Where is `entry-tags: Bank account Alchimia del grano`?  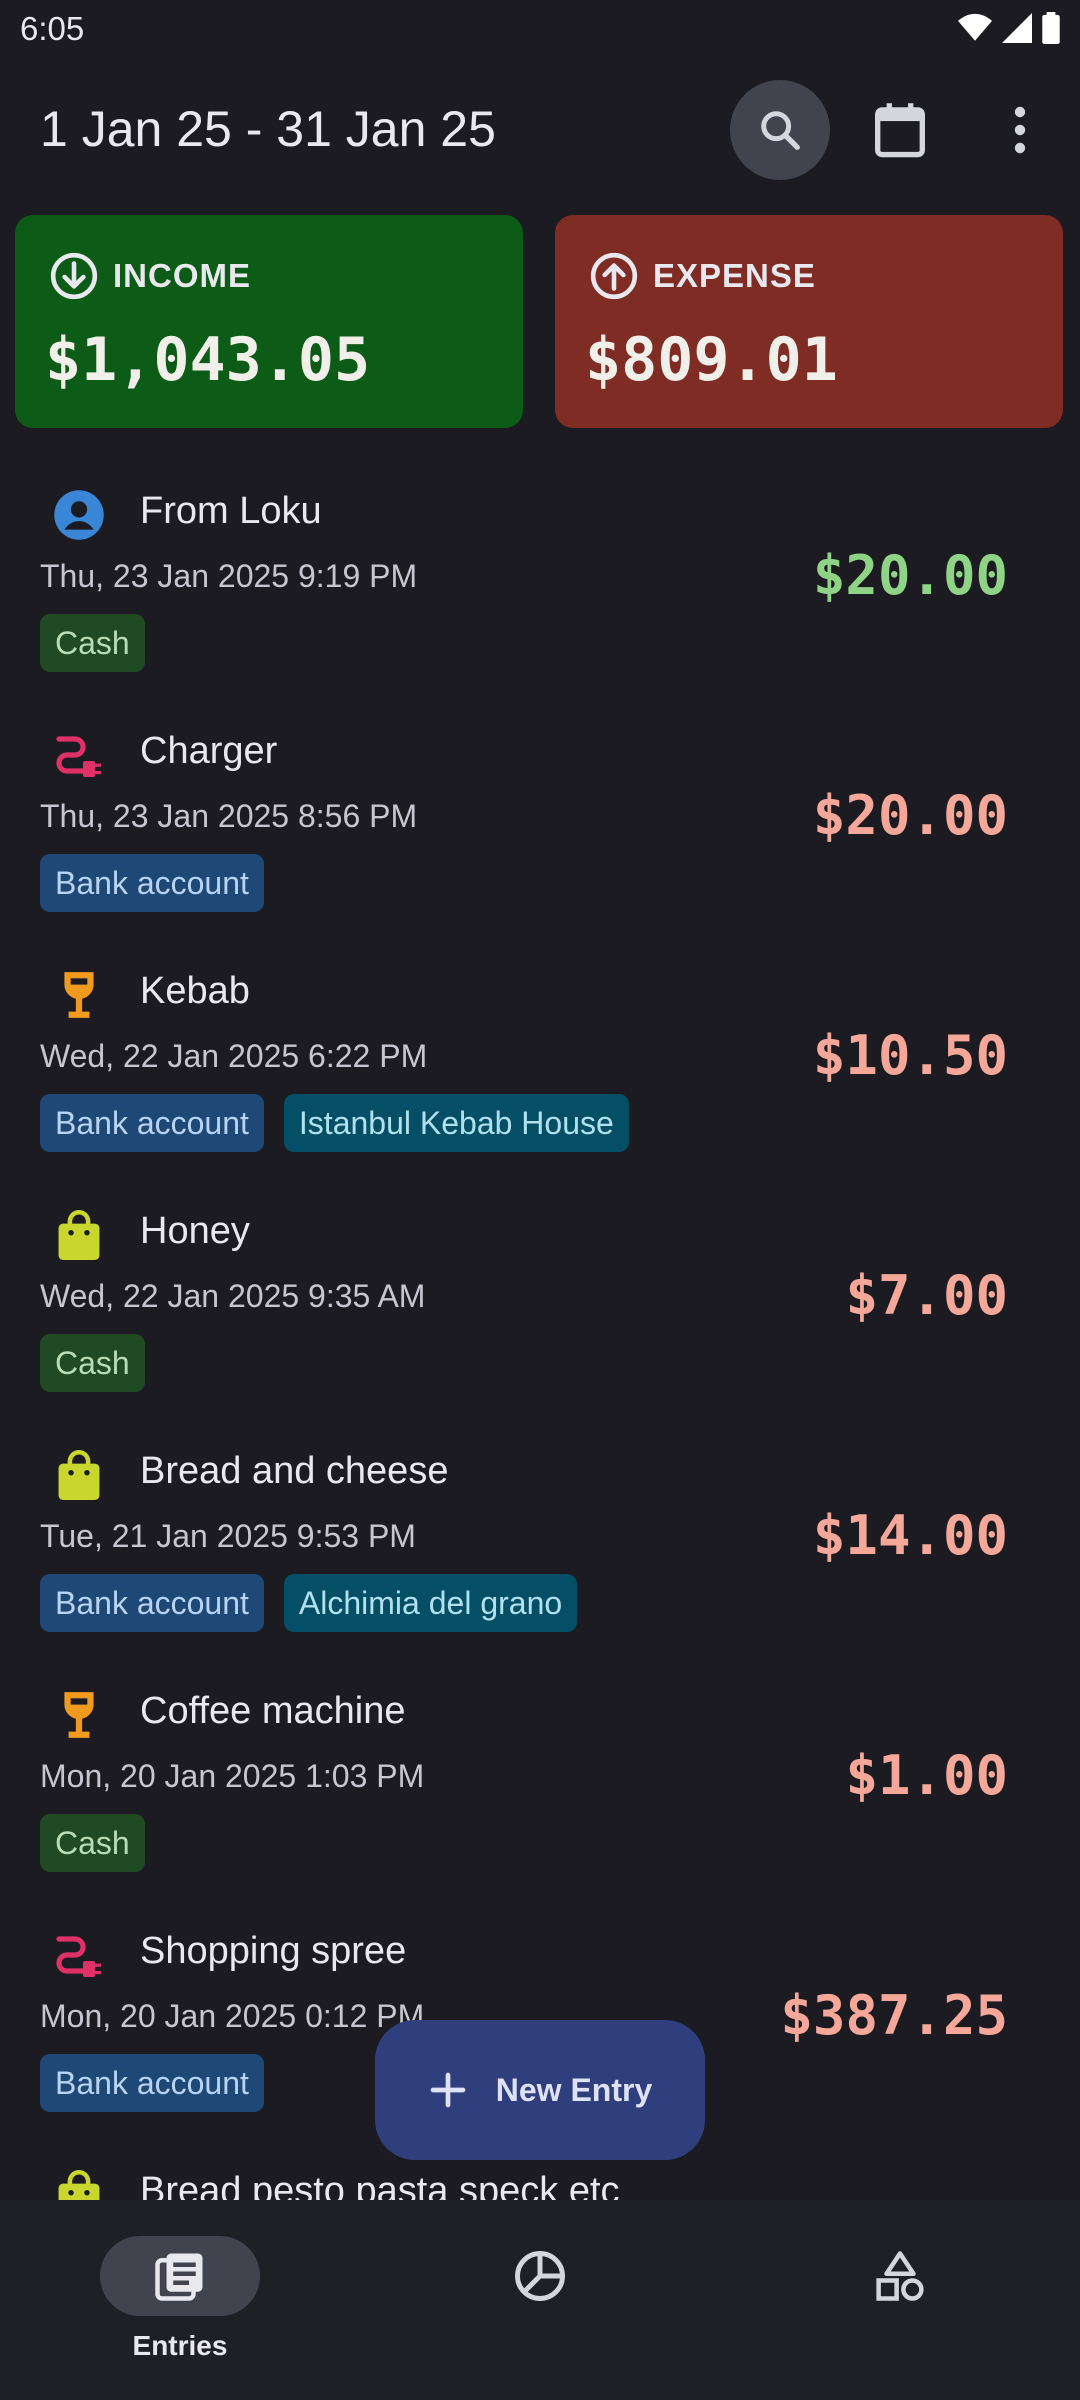
entry-tags: Bank account Alchimia del grano is located at coordinates (309, 1603).